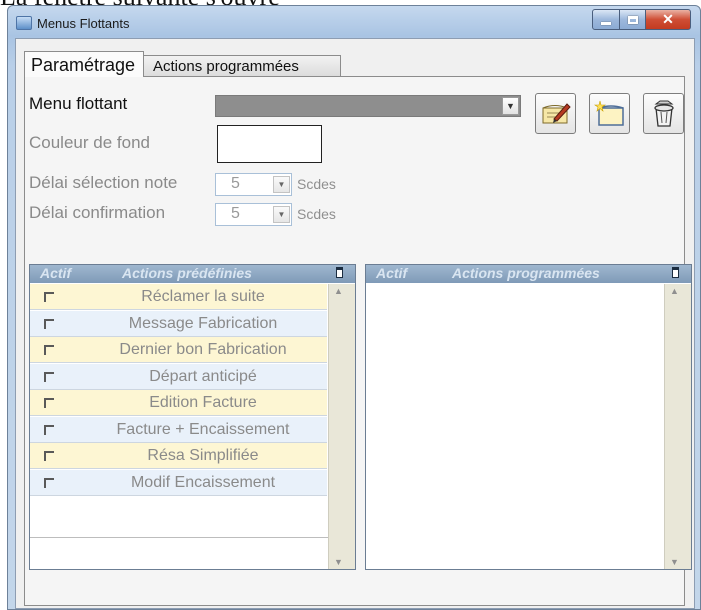 The height and width of the screenshot is (610, 701). Describe the element at coordinates (341, 426) in the screenshot. I see `predefined-scrollbar: ▲ ▼` at that location.